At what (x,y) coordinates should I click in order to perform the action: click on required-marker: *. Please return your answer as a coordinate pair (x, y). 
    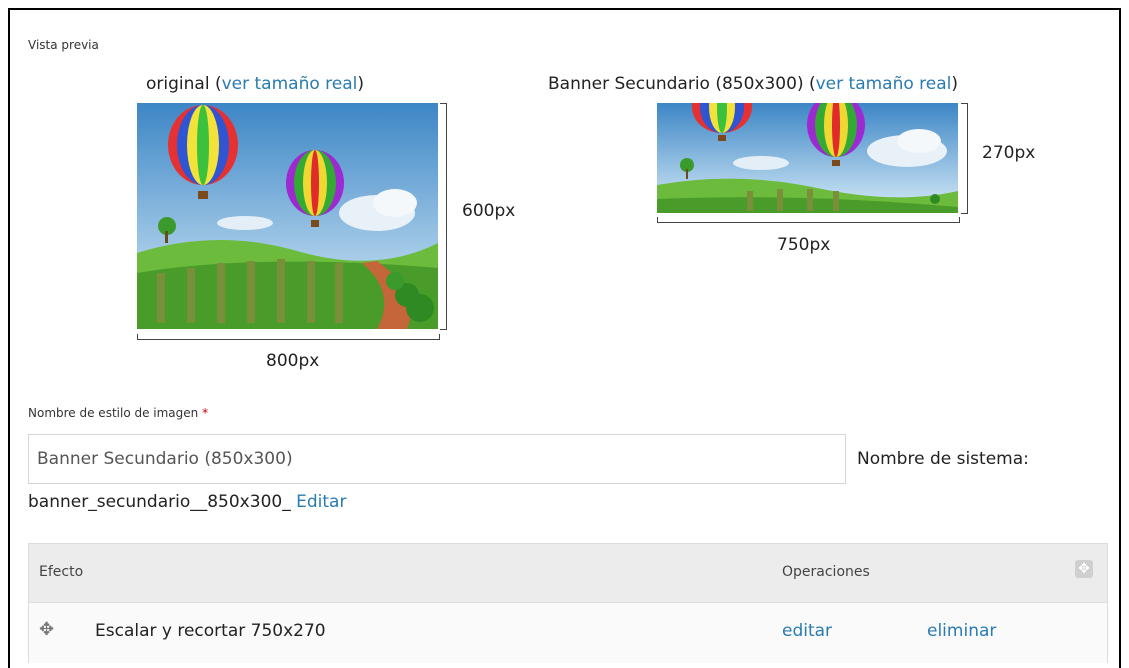
    Looking at the image, I should click on (205, 413).